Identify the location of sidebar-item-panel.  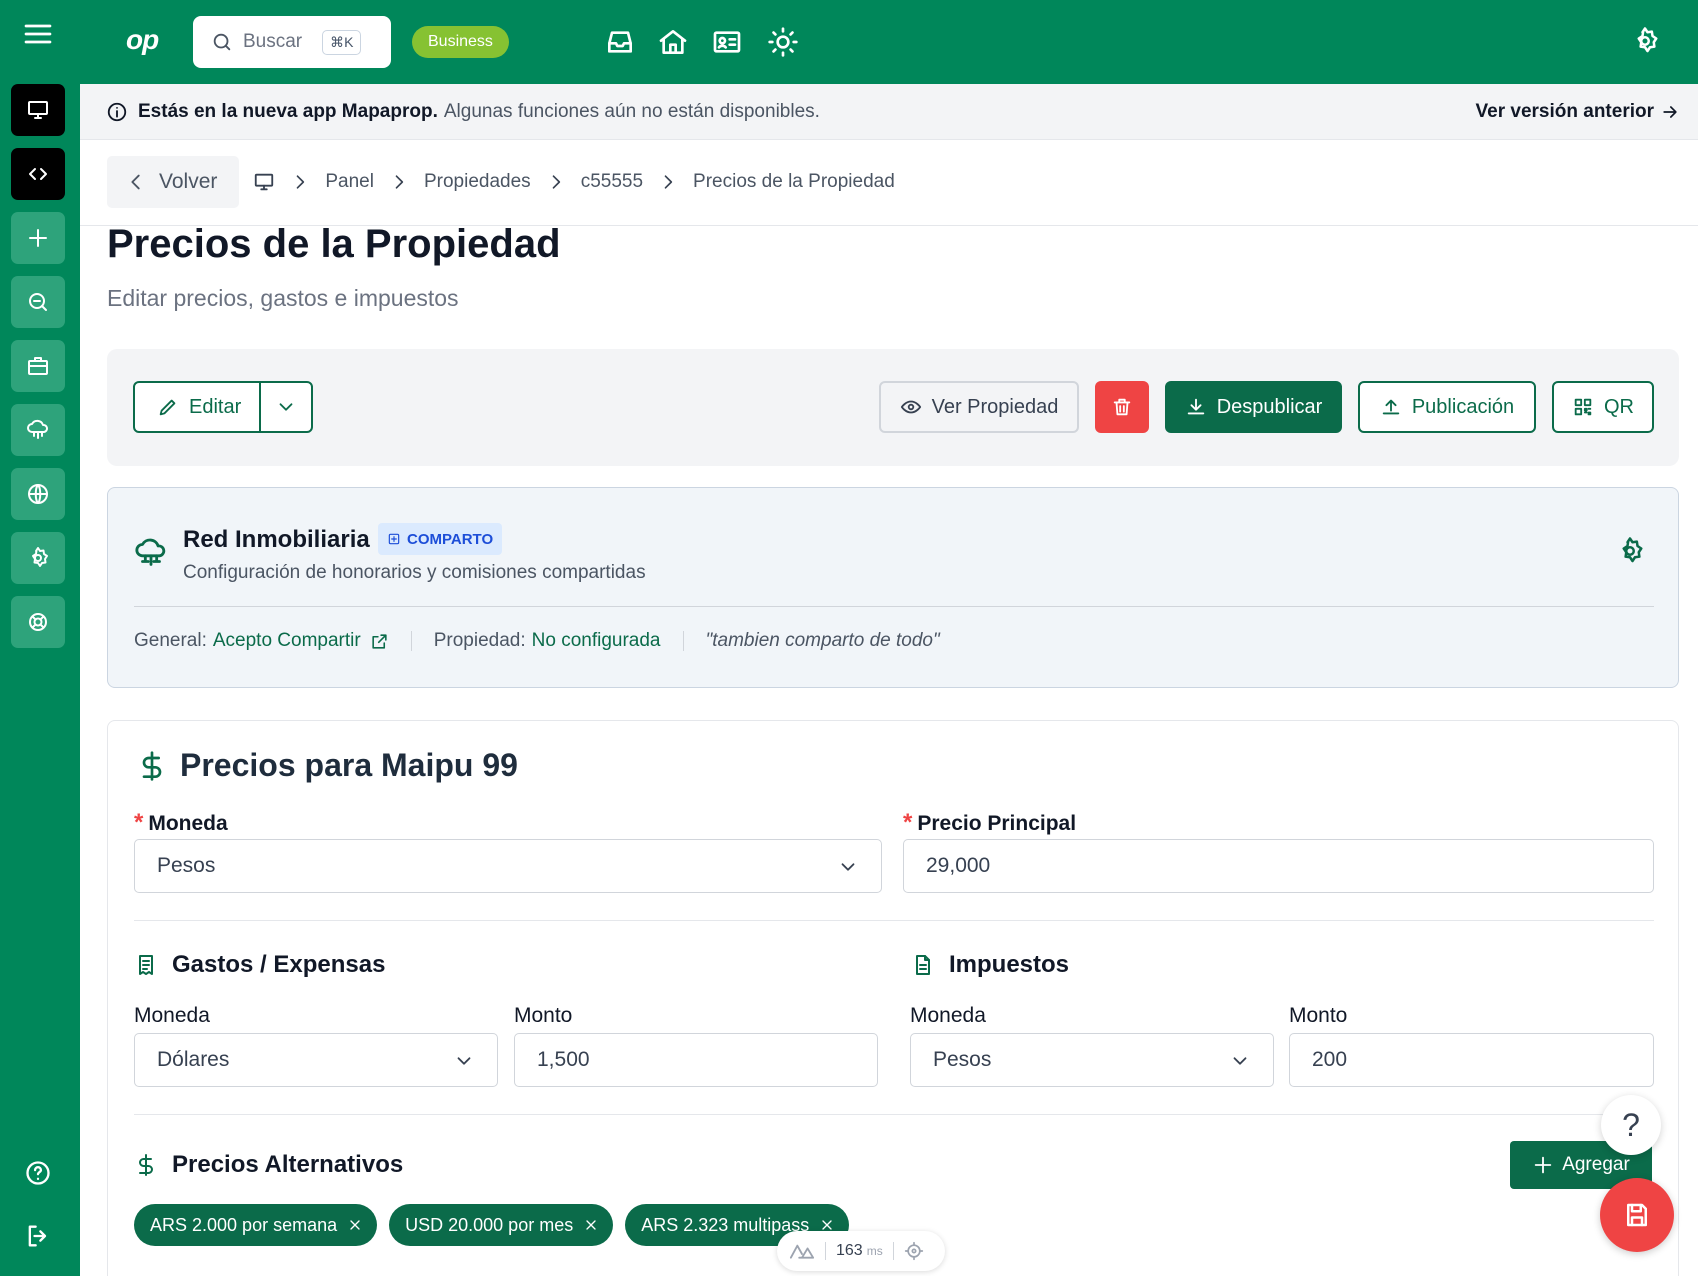
(38, 110).